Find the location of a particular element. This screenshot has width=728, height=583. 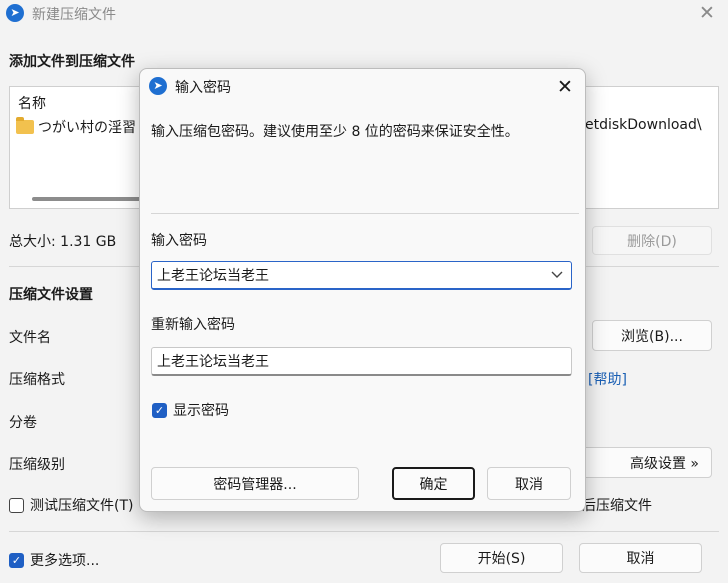

test-archive-checkbox is located at coordinates (16, 505).